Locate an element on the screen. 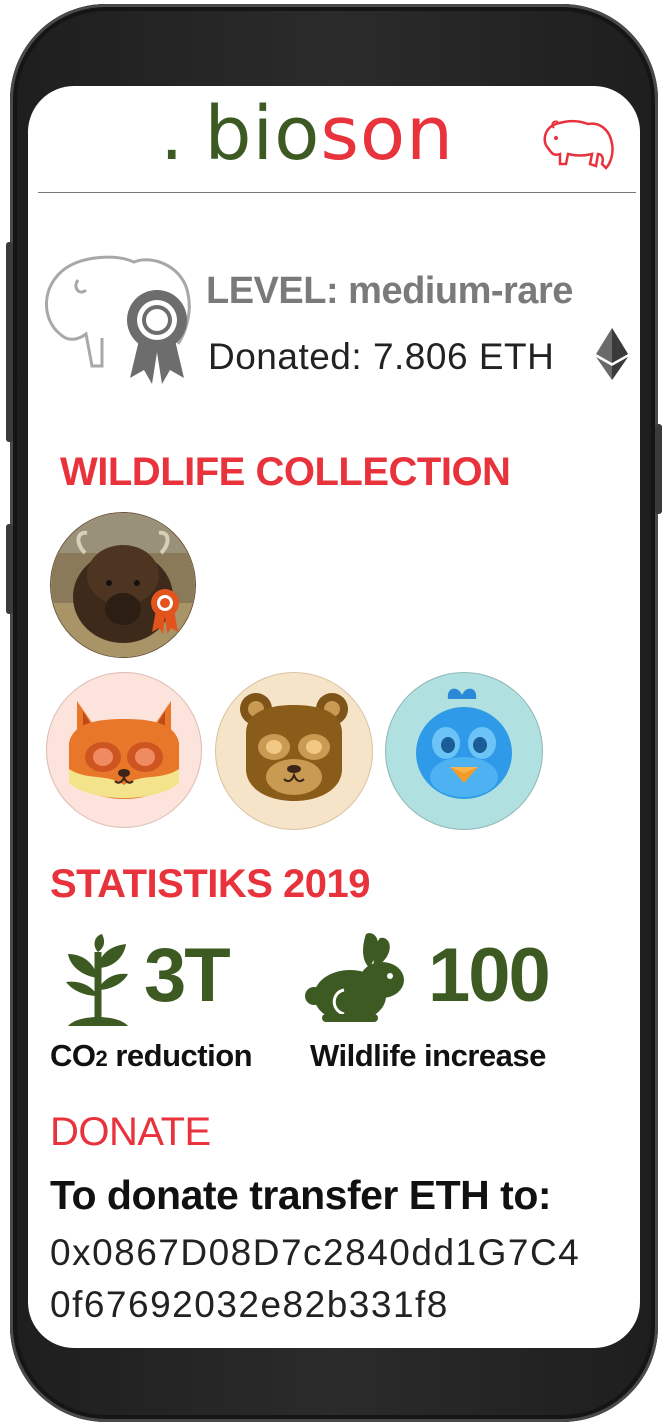 This screenshot has height=1428, width=672. wildlife-collection-title: WILDLIFE COLLECTION is located at coordinates (285, 472).